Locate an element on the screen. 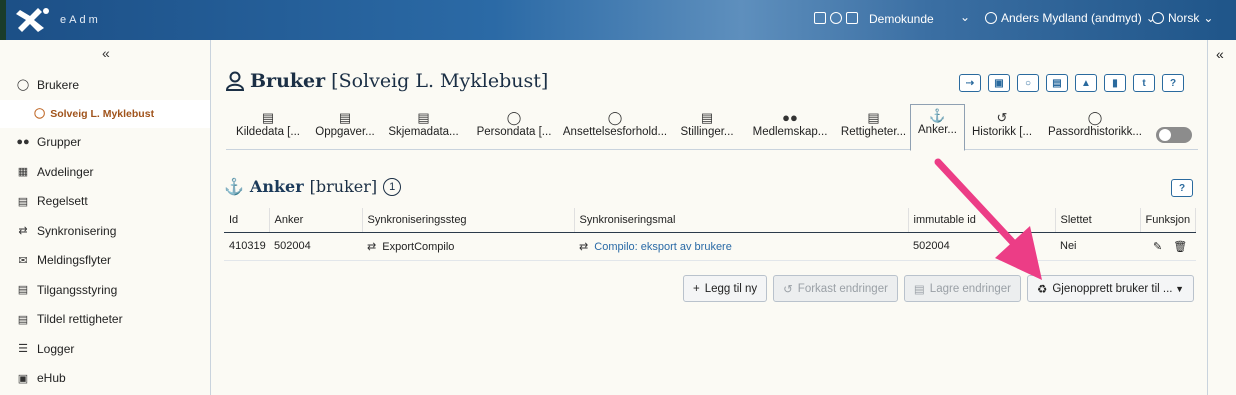 This screenshot has height=395, width=1236. sync-step-icon: ⇄ is located at coordinates (372, 246).